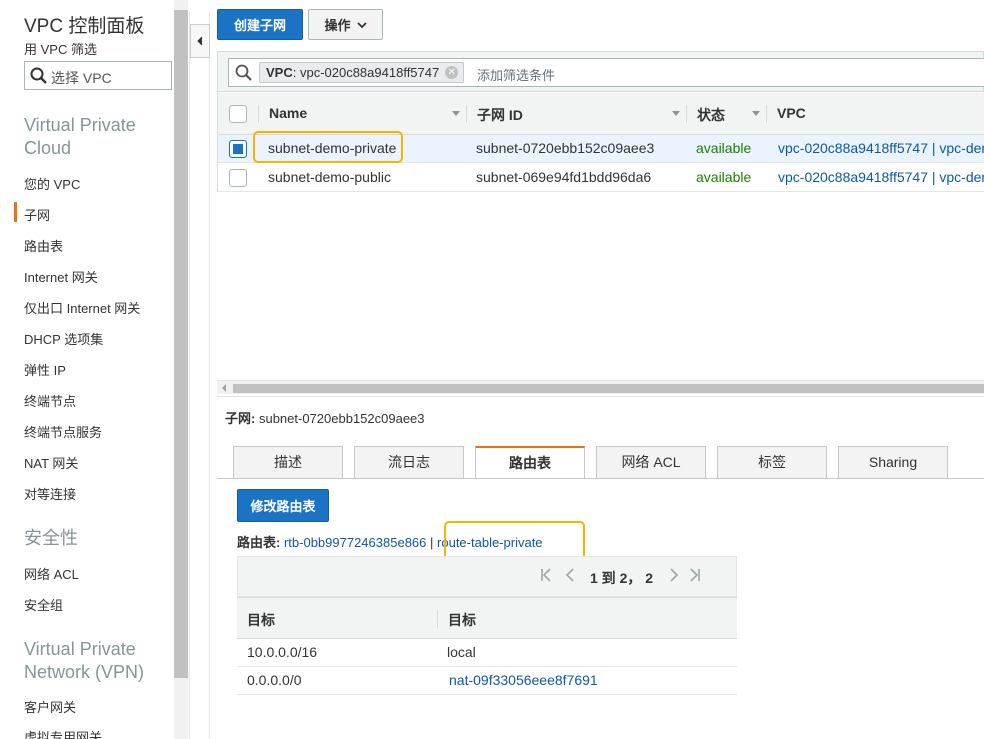  I want to click on route-destination: 10.0.0.0/16, so click(282, 652).